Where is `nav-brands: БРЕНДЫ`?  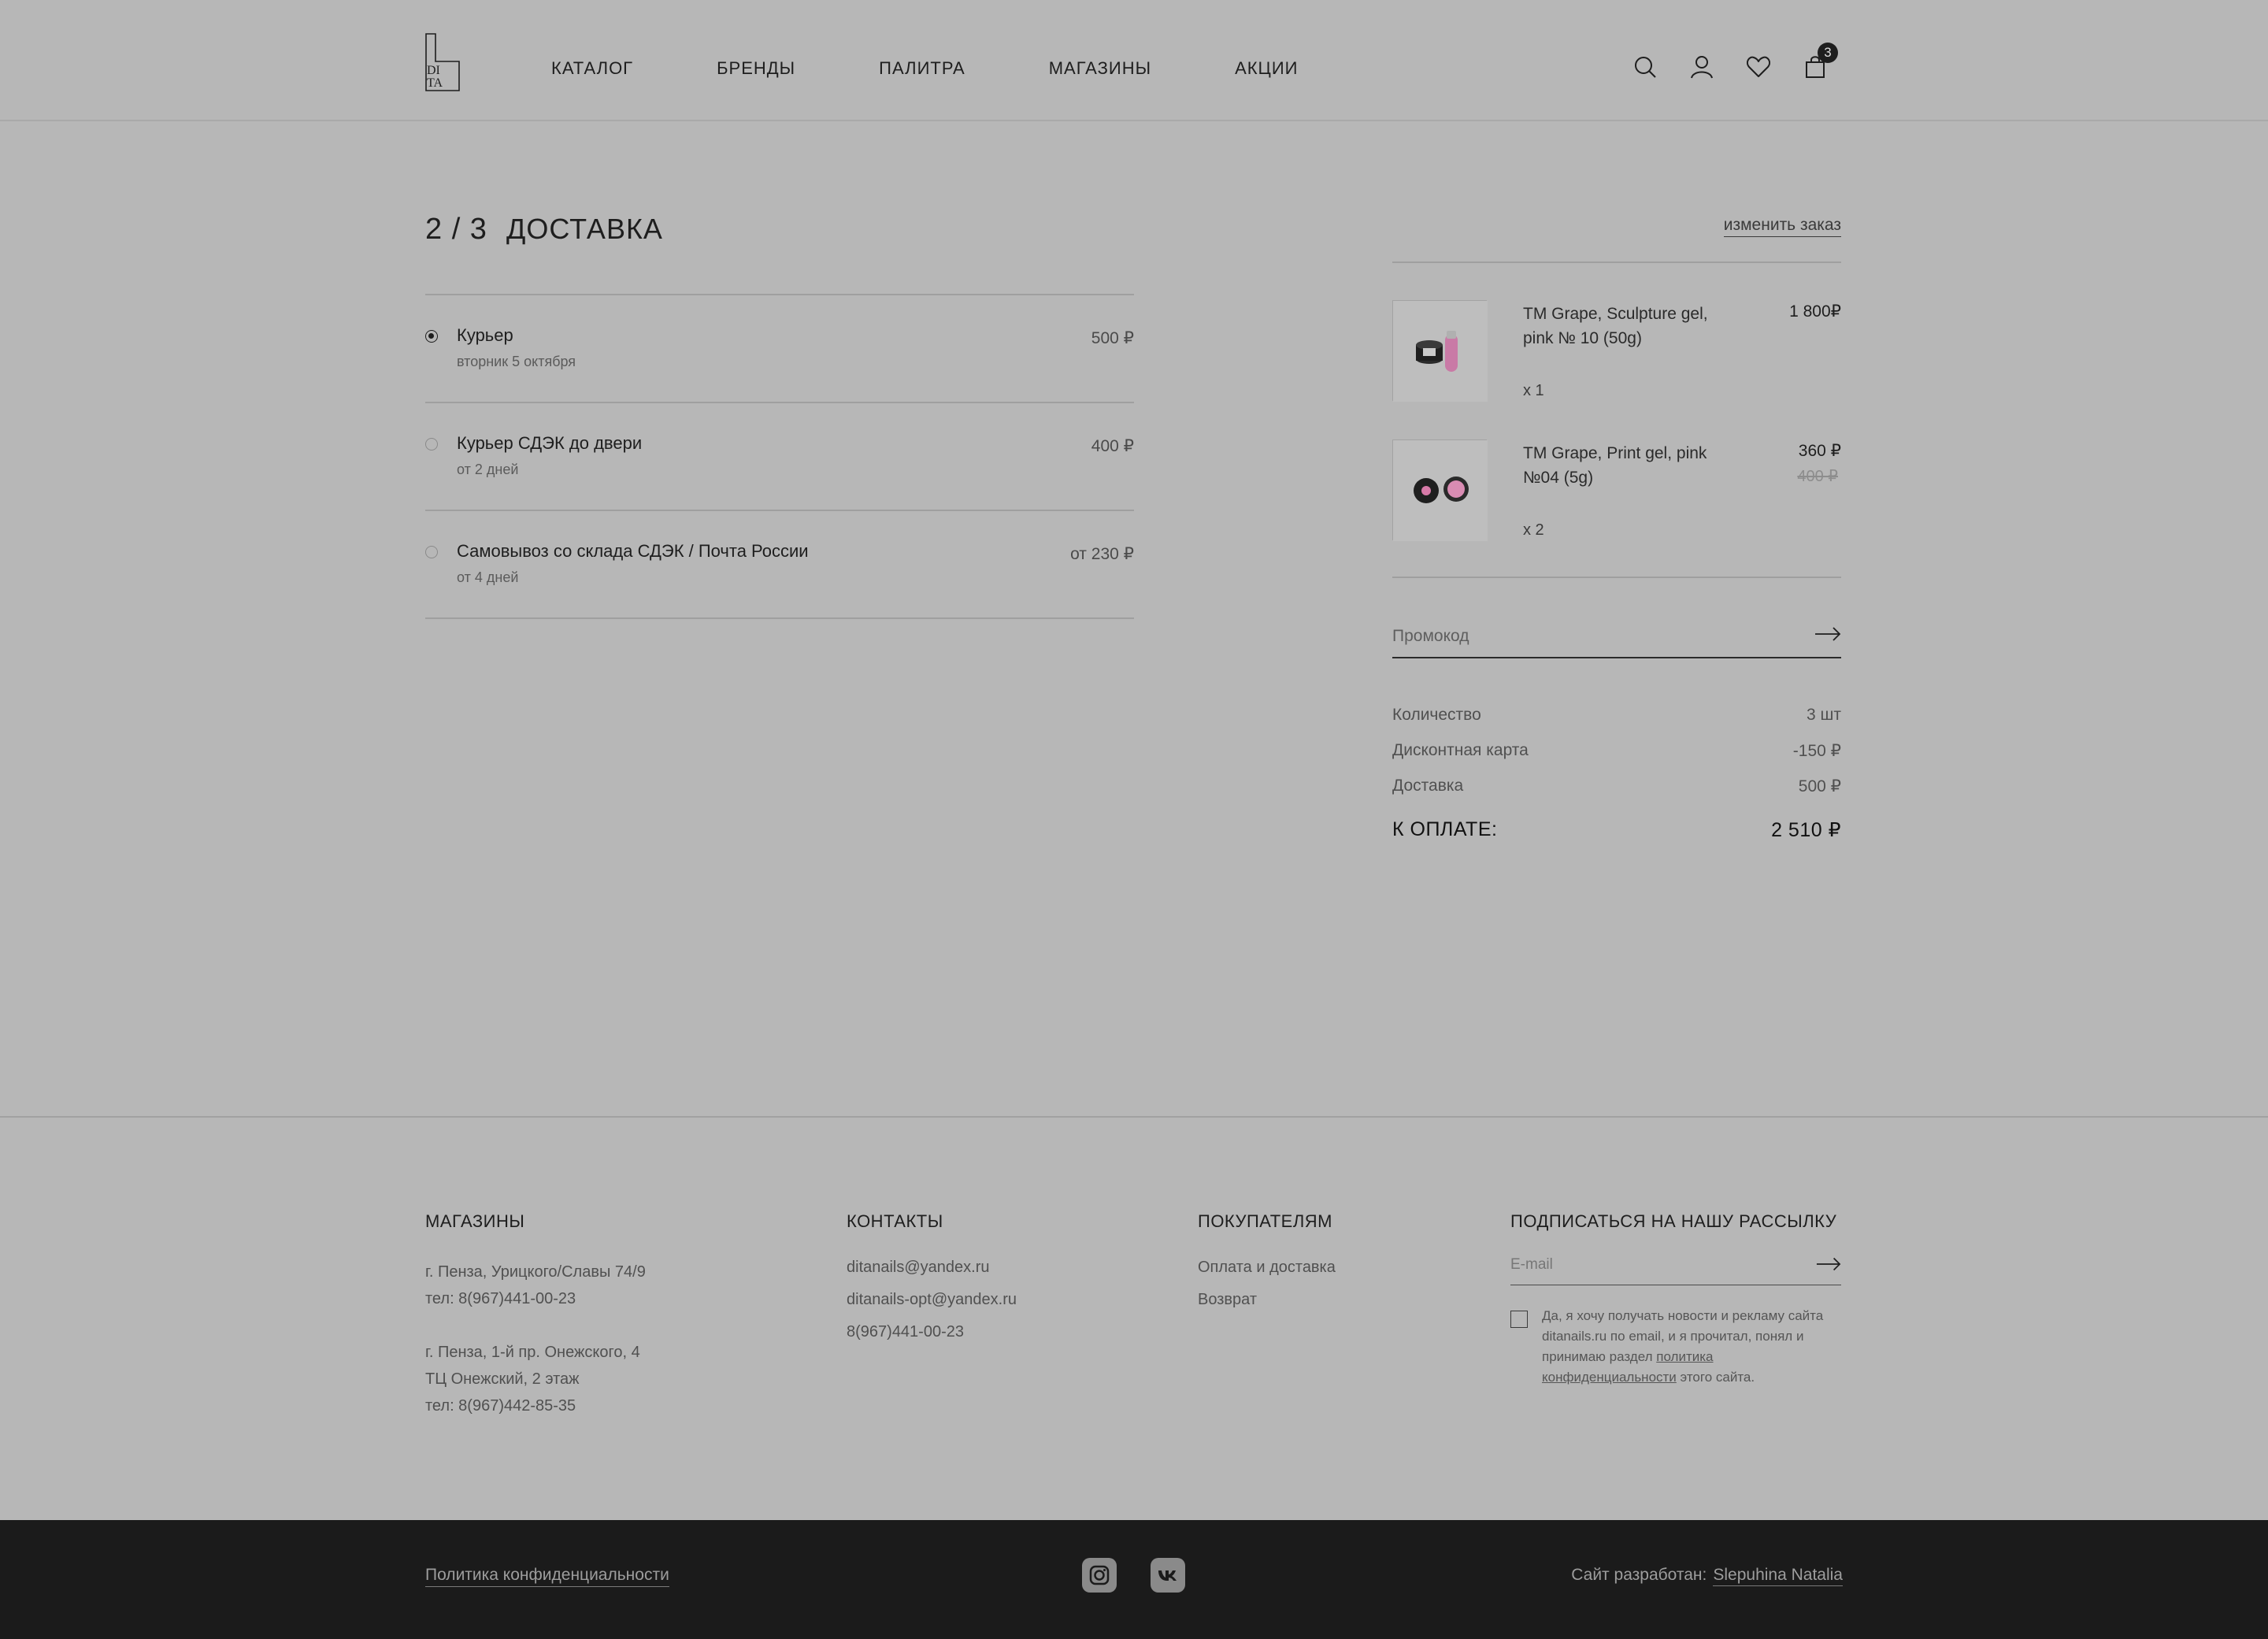 nav-brands: БРЕНДЫ is located at coordinates (756, 68).